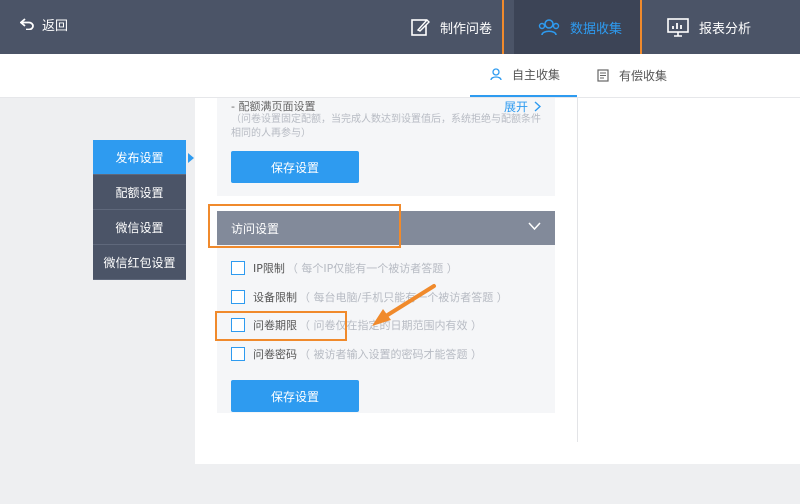 Image resolution: width=800 pixels, height=504 pixels. What do you see at coordinates (549, 27) in the screenshot?
I see `users-icon` at bounding box center [549, 27].